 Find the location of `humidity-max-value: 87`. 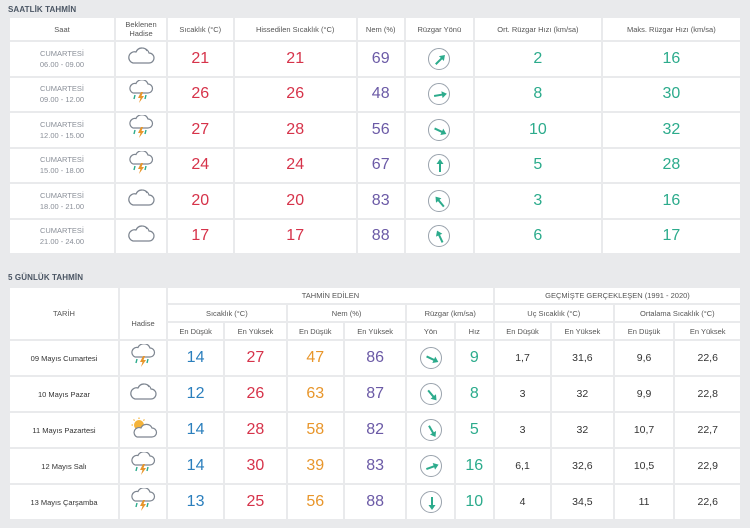

humidity-max-value: 87 is located at coordinates (375, 394).